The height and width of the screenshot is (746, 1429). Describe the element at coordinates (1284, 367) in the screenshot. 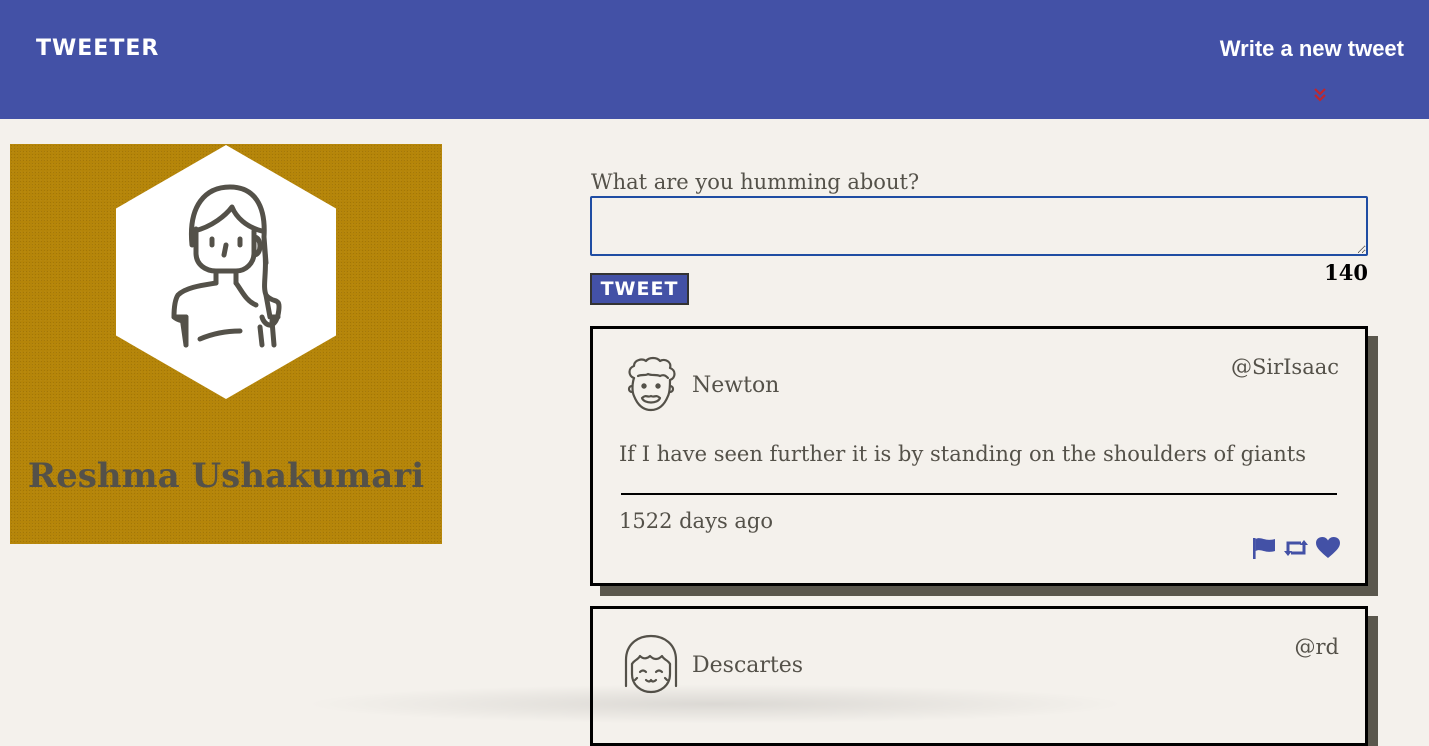

I see `tweet-author-handle: @SirIsaac` at that location.